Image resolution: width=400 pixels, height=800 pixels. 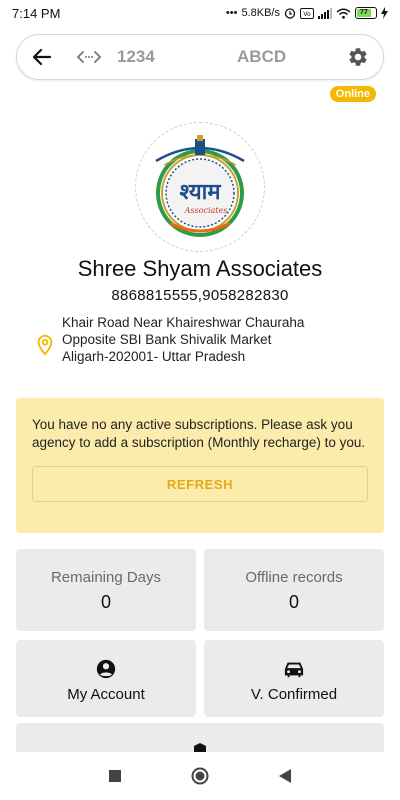 I want to click on offline-records-value: 0, so click(x=293, y=602).